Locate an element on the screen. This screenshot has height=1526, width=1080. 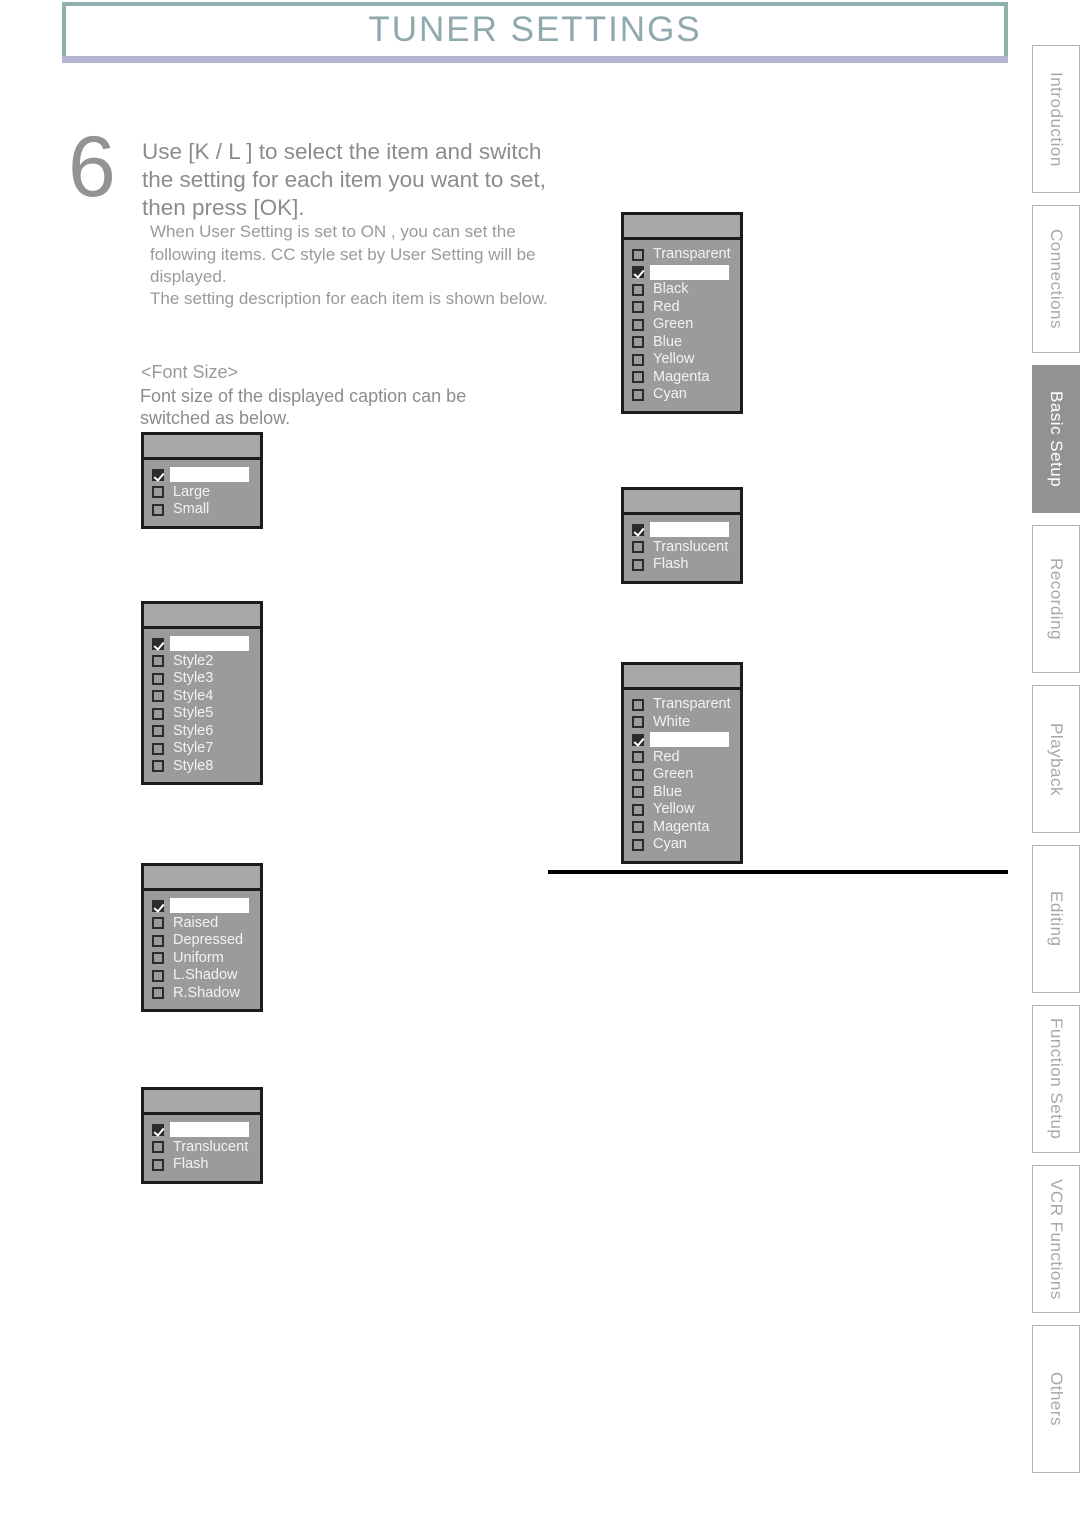
menu-row: Black is located at coordinates (682, 290).